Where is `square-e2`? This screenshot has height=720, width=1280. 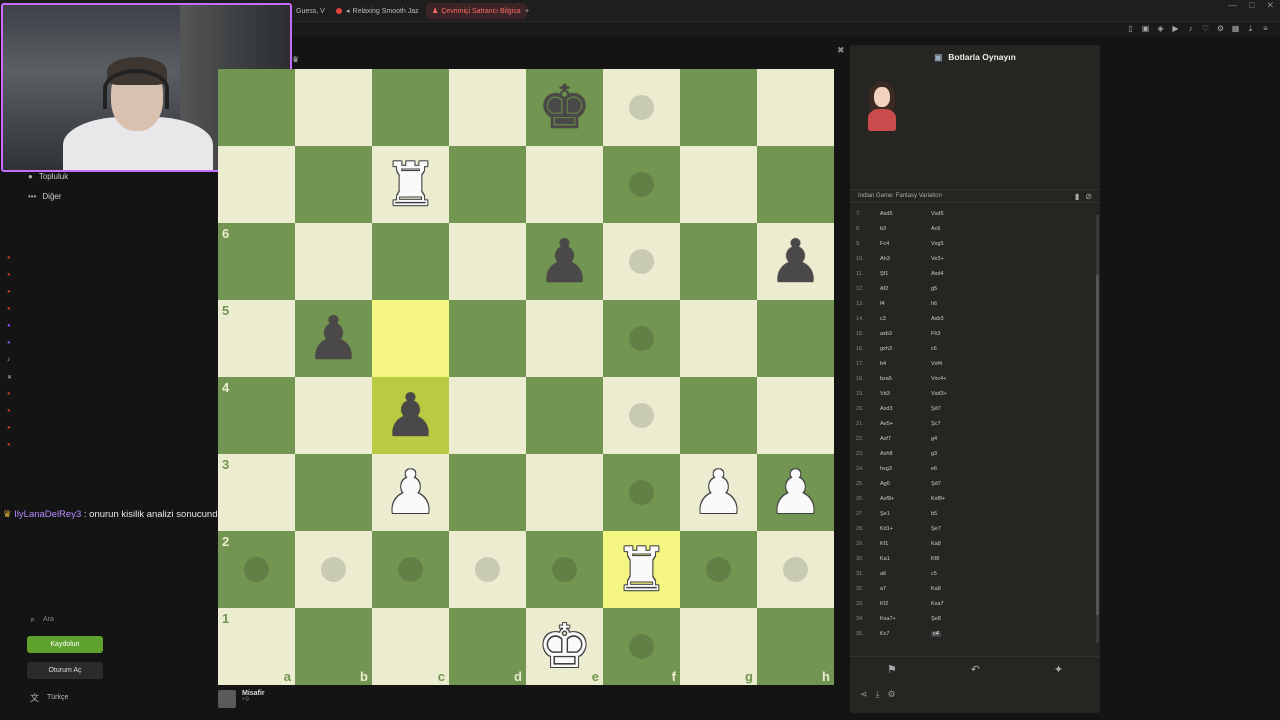 square-e2 is located at coordinates (564, 569).